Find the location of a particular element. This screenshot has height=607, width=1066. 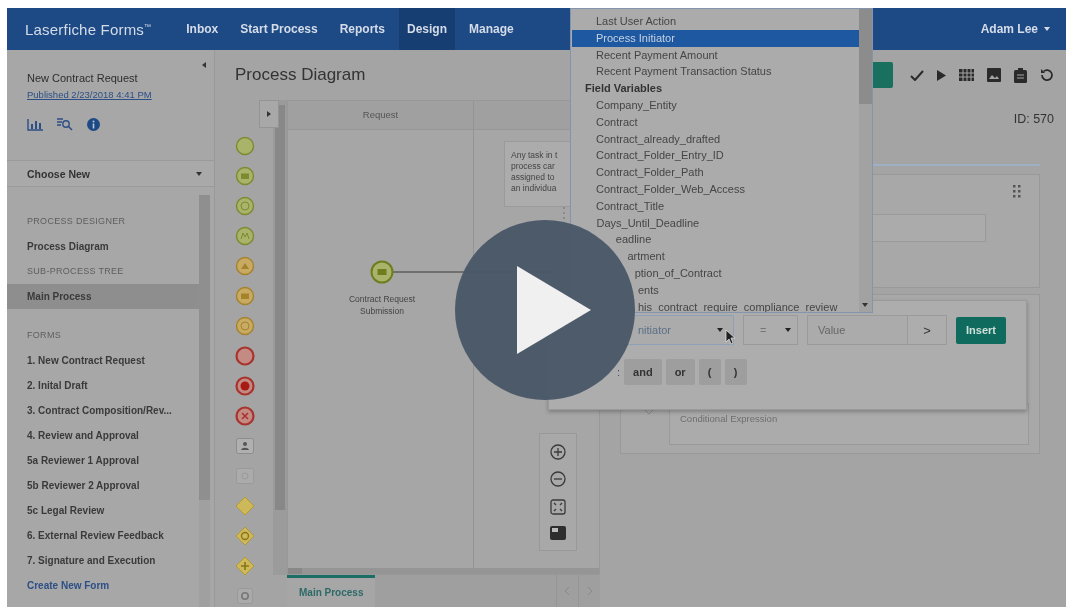

insert-button: Insert is located at coordinates (981, 330).